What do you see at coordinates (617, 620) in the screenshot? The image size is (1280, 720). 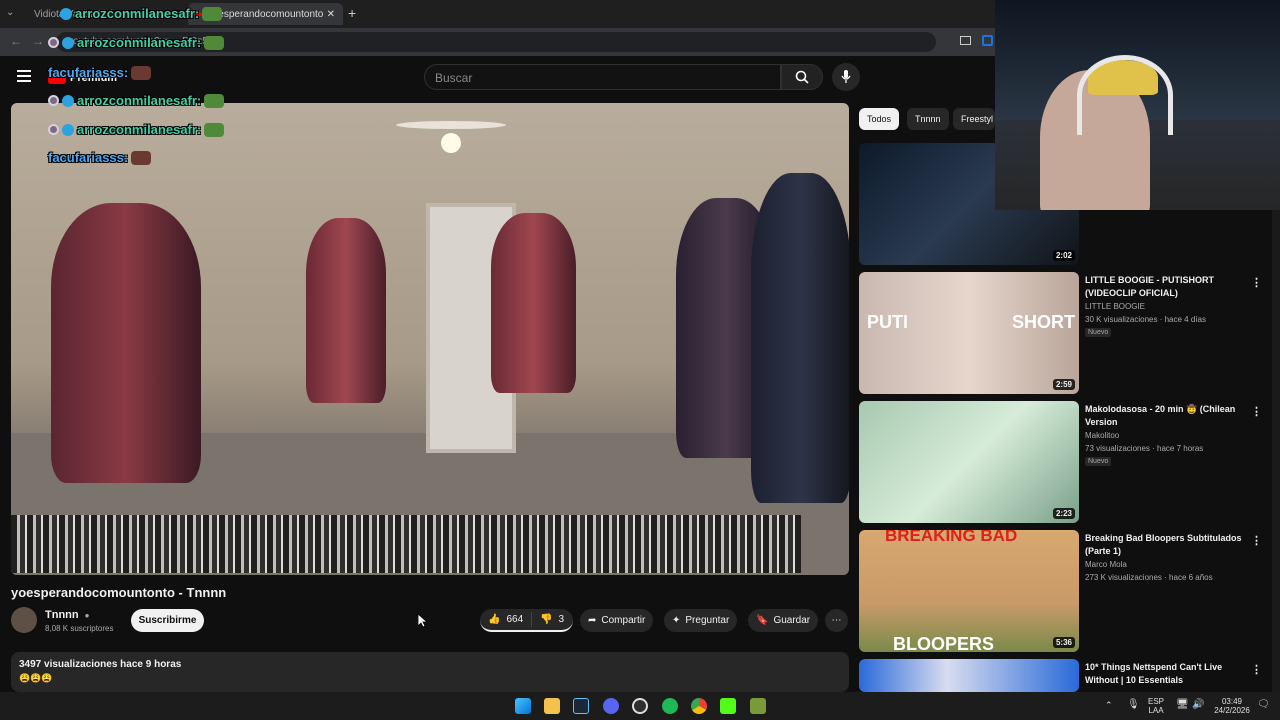 I see `share-button: ➦ Compartir` at bounding box center [617, 620].